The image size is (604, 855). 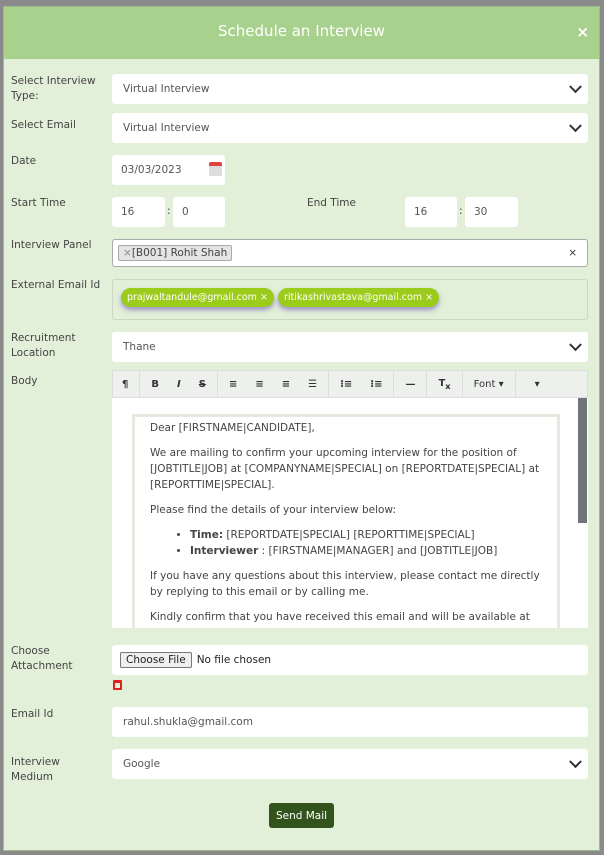 I want to click on location-value: Thane, so click(x=139, y=347).